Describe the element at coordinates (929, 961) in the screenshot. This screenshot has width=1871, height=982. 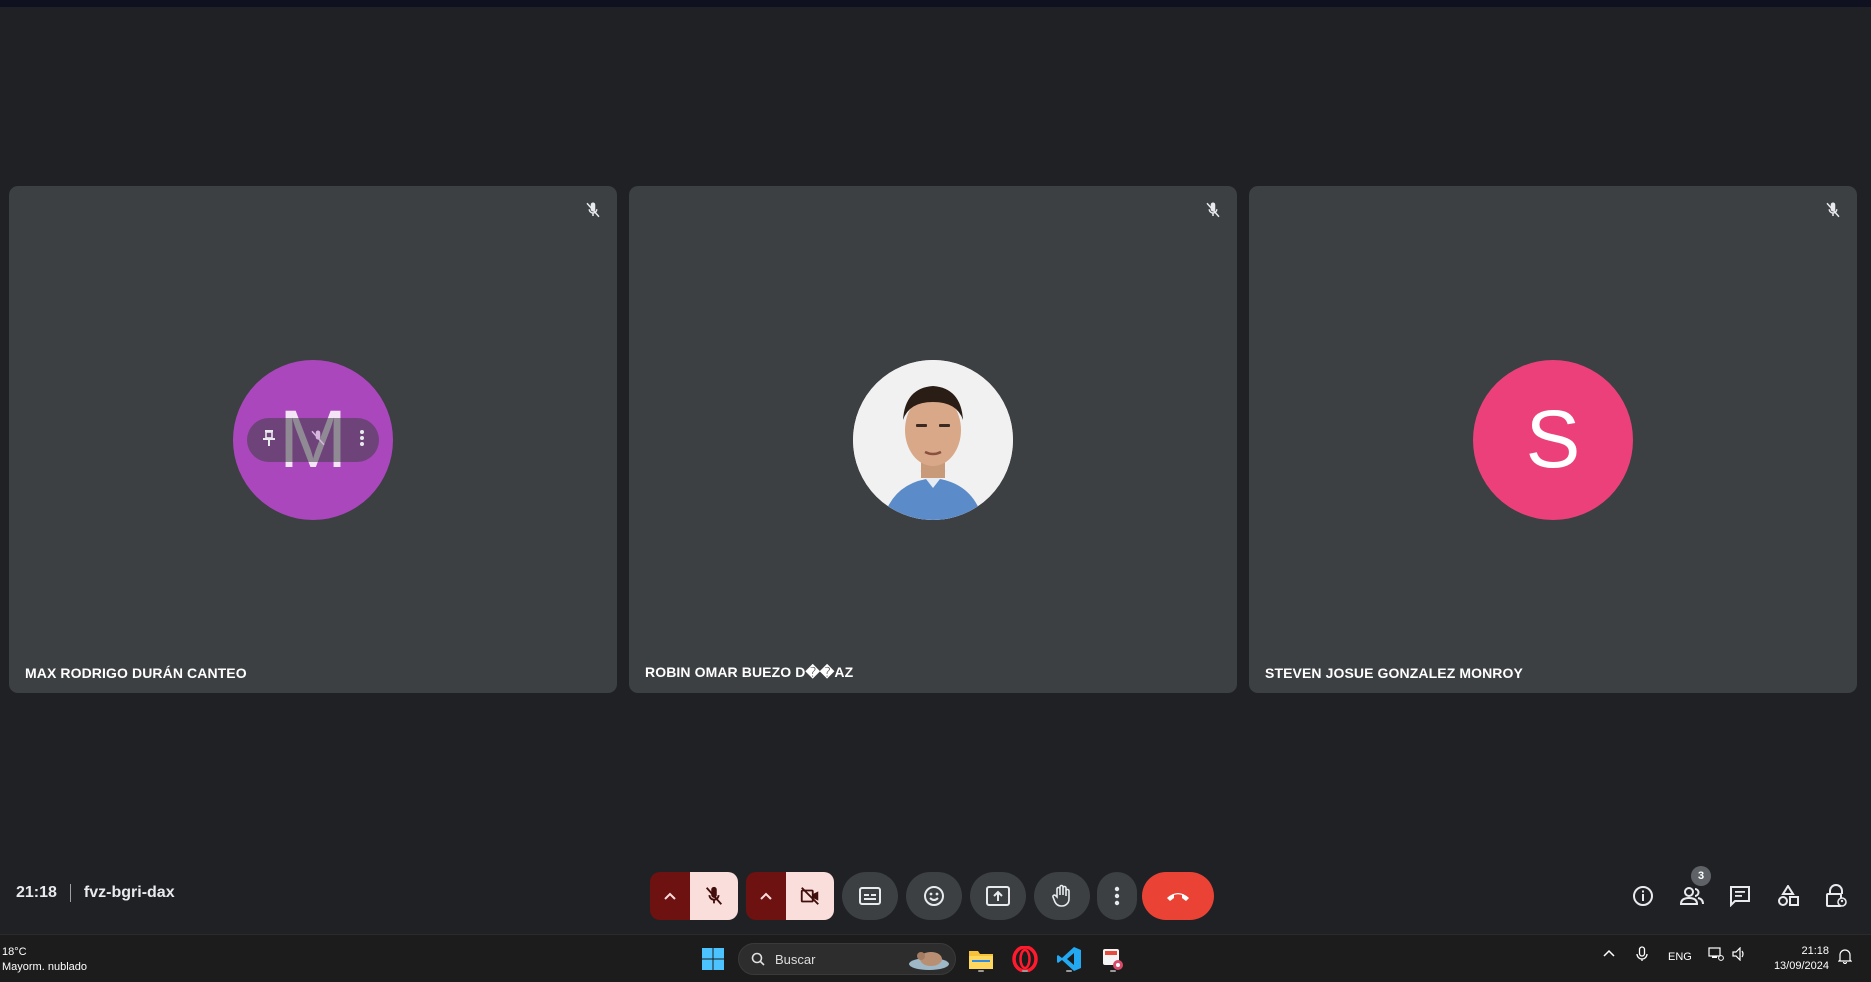
I see `search-highlight-image` at that location.